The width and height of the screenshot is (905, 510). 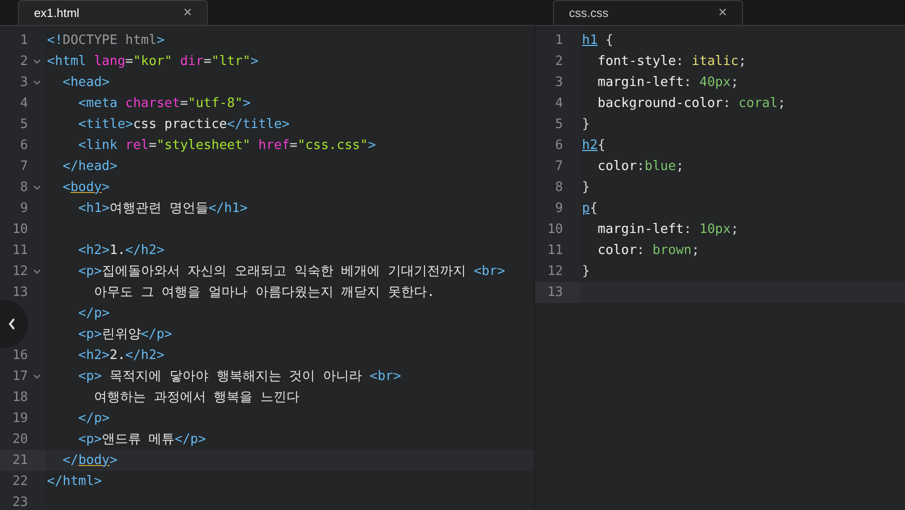 I want to click on code-line: <h2>1.</h2>, so click(x=120, y=251).